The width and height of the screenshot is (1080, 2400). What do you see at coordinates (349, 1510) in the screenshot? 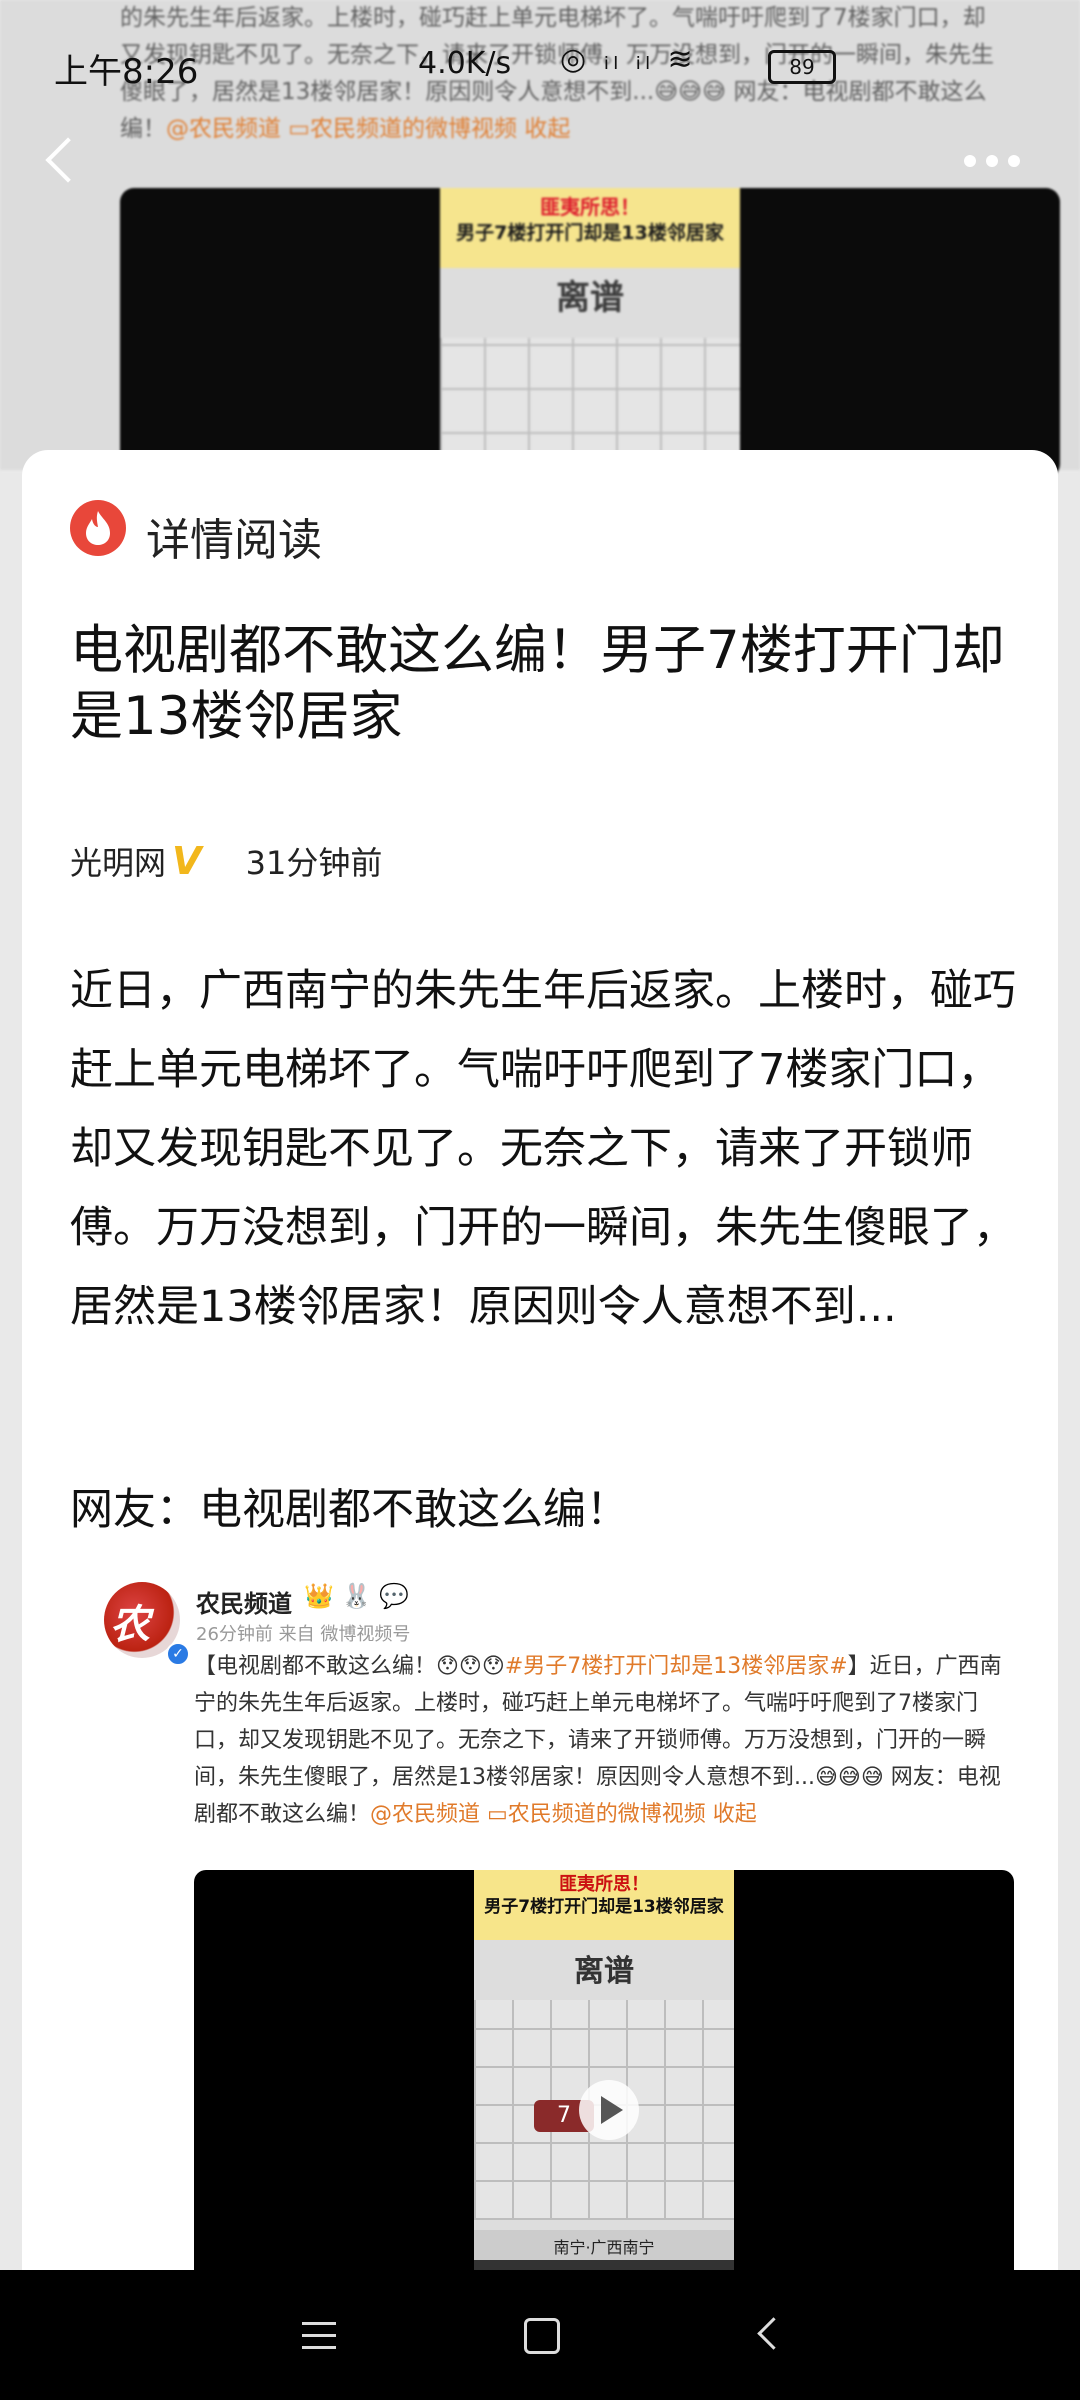
I see `article-quote: 网友：电视剧都不敢这么编！` at bounding box center [349, 1510].